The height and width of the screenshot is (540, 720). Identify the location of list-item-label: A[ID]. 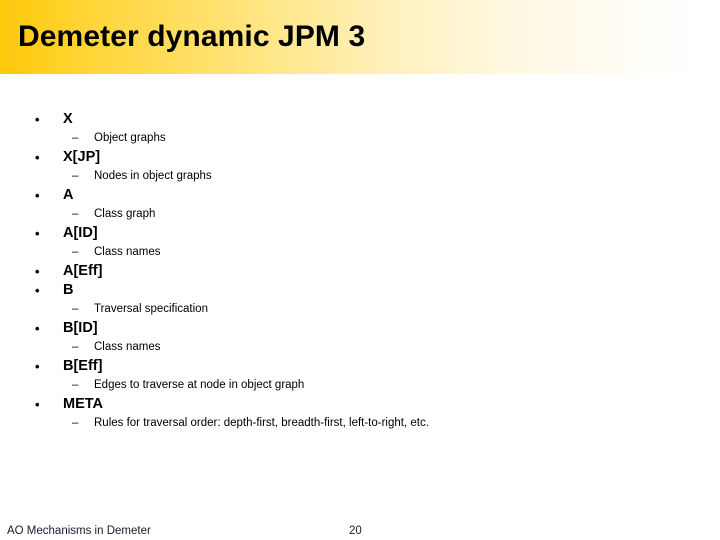
(80, 233).